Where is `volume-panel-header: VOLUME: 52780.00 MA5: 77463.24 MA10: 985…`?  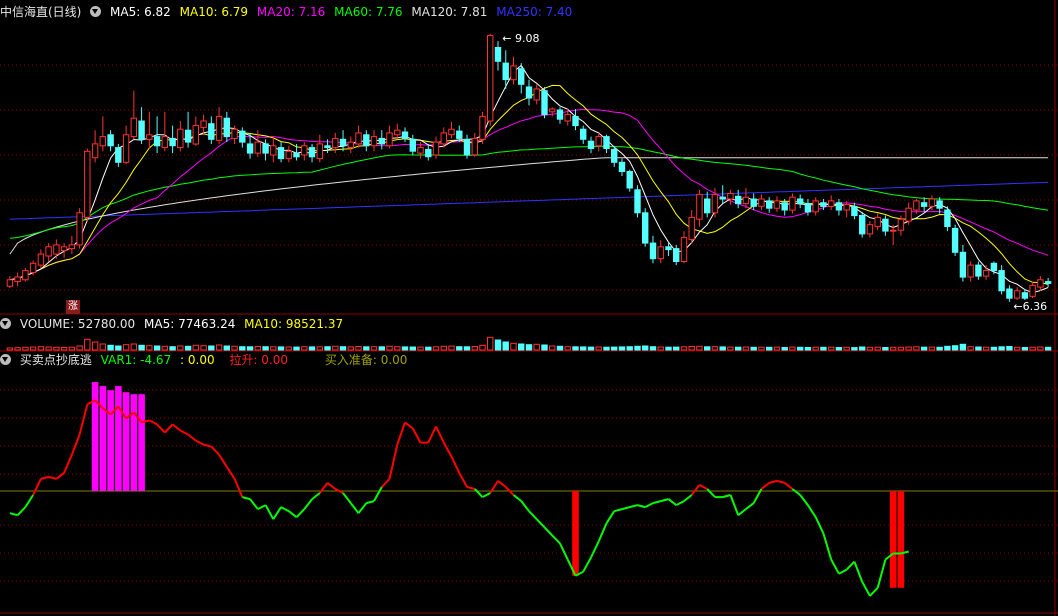
volume-panel-header: VOLUME: 52780.00 MA5: 77463.24 MA10: 985… is located at coordinates (174, 324).